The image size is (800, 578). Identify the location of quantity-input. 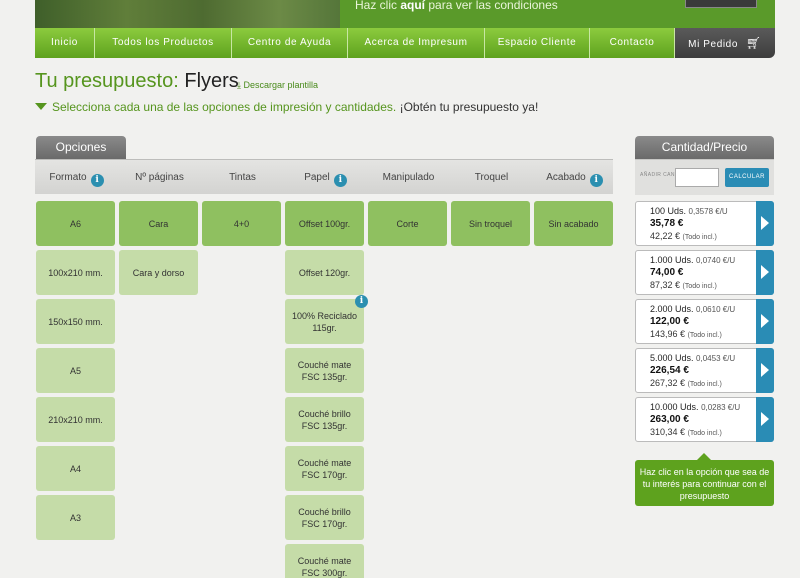
(697, 177).